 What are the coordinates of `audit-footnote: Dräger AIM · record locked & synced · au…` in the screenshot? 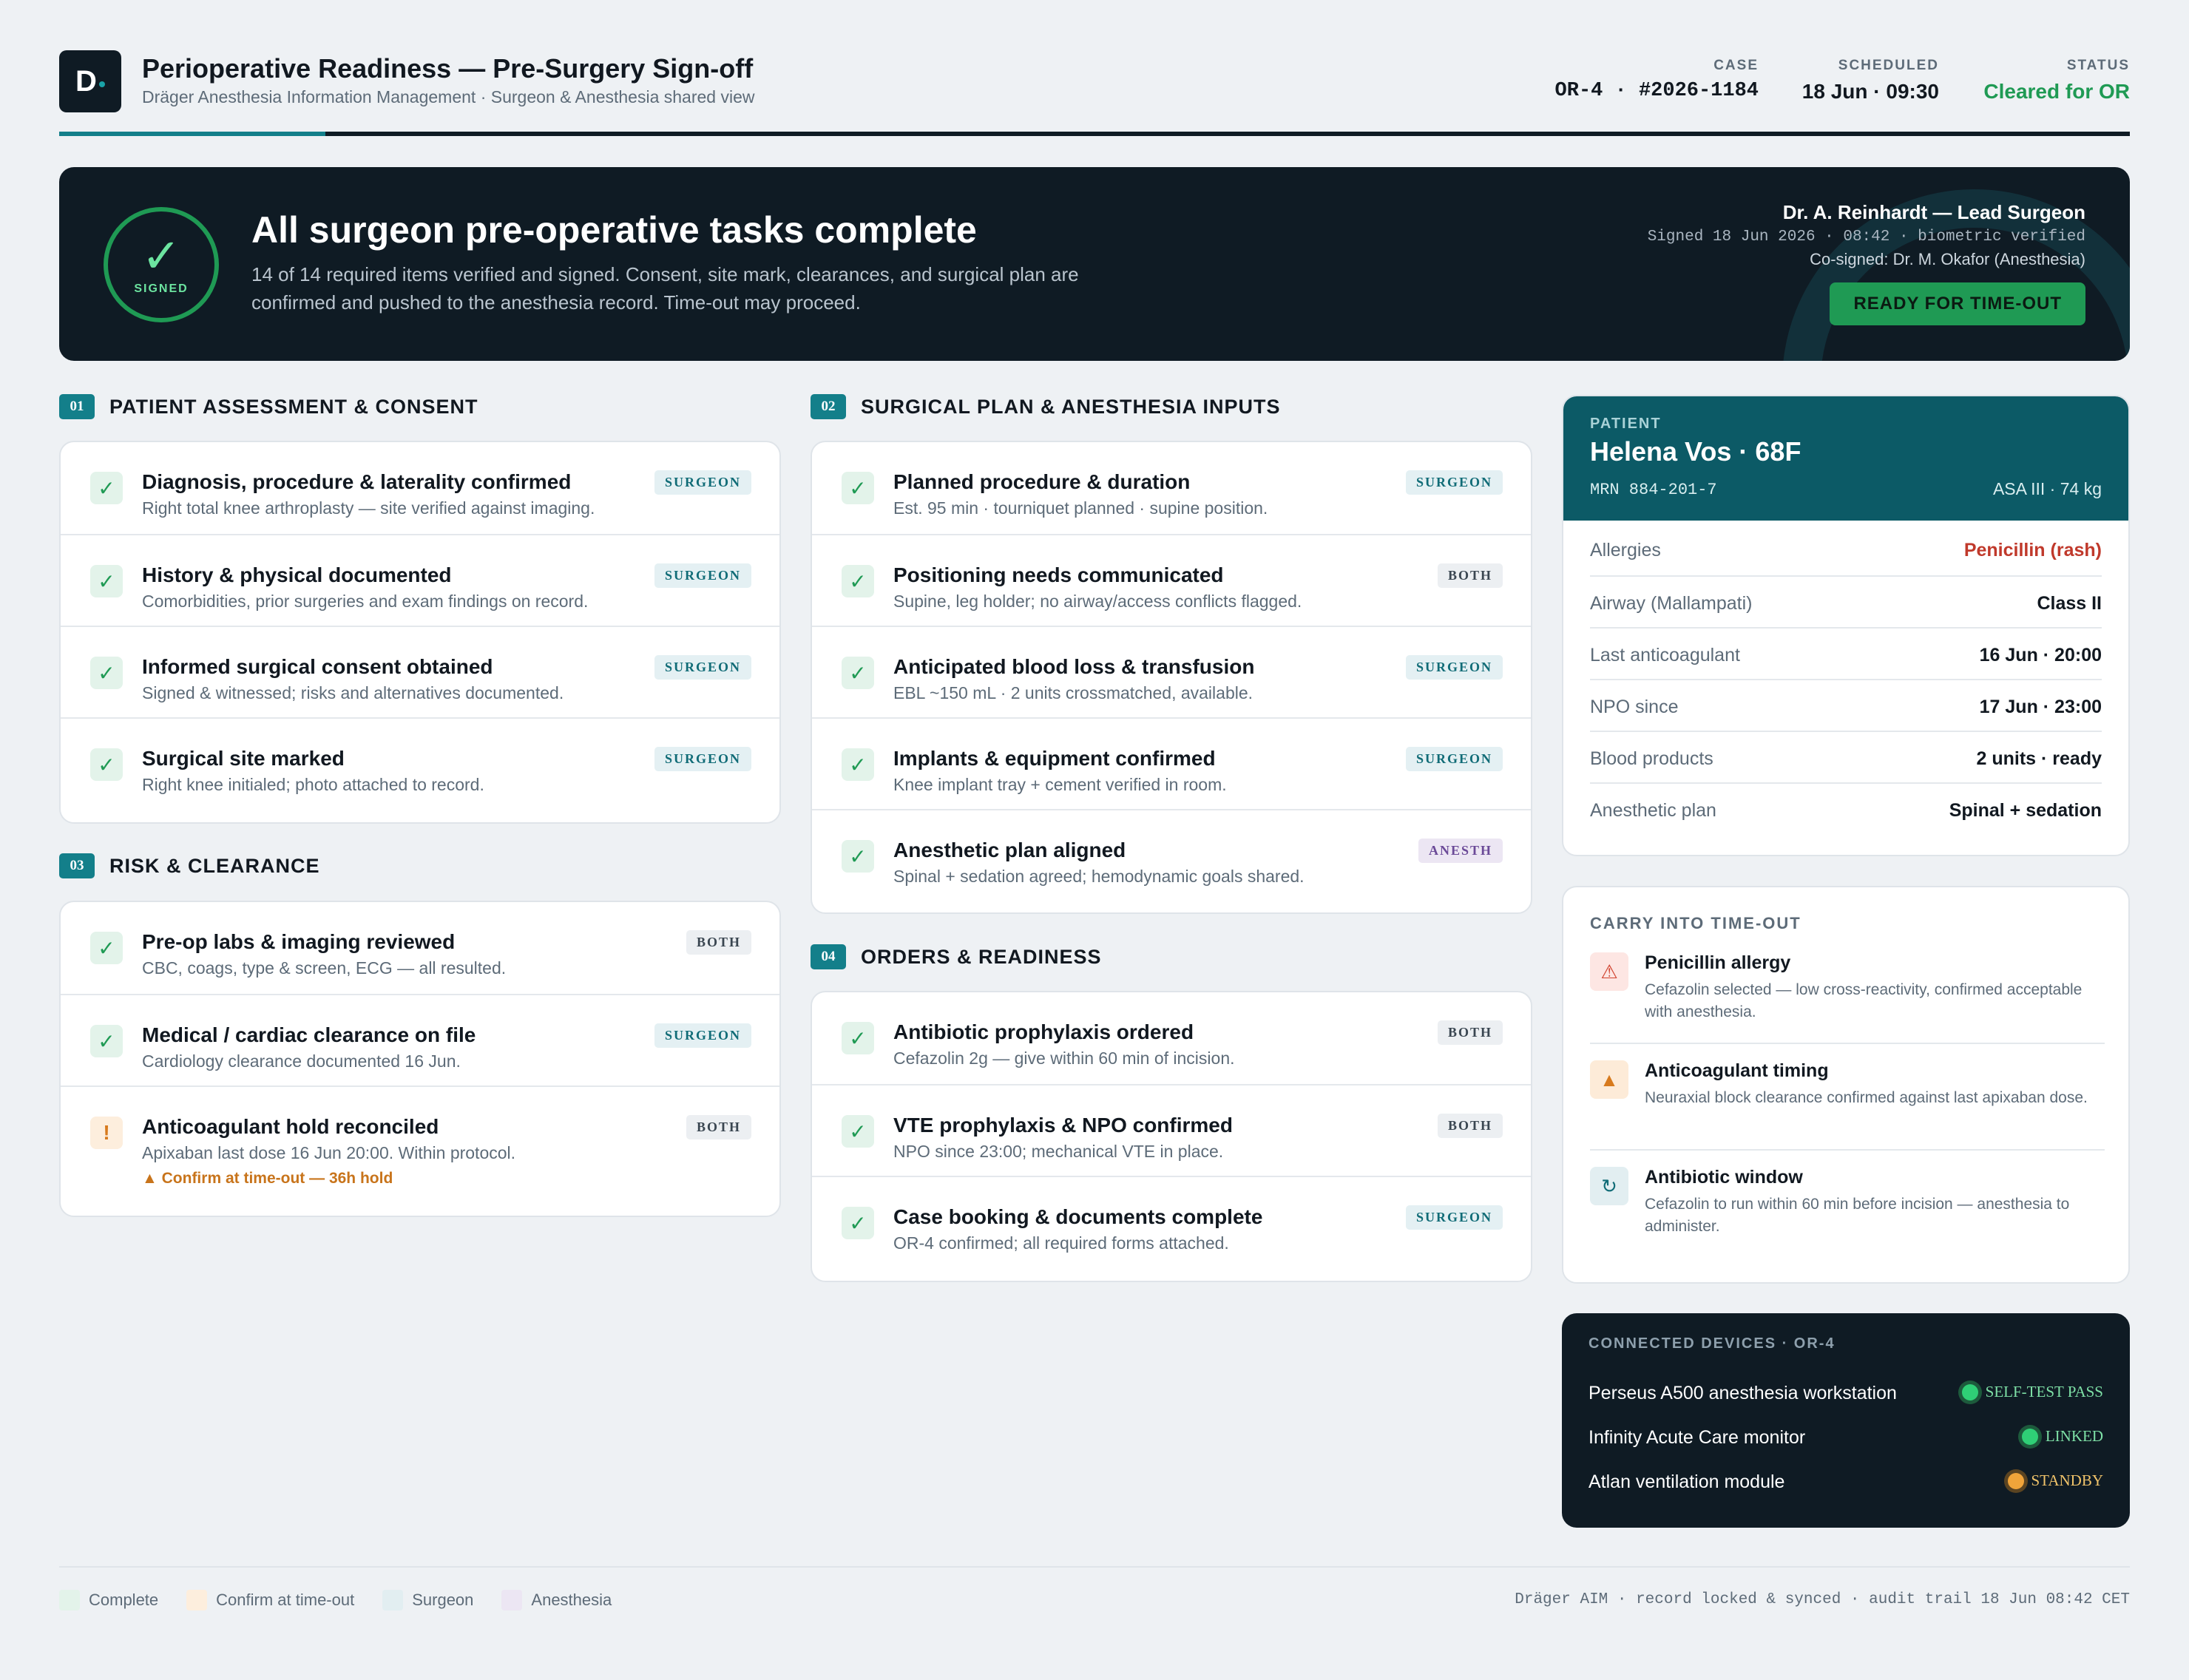 It's located at (1822, 1600).